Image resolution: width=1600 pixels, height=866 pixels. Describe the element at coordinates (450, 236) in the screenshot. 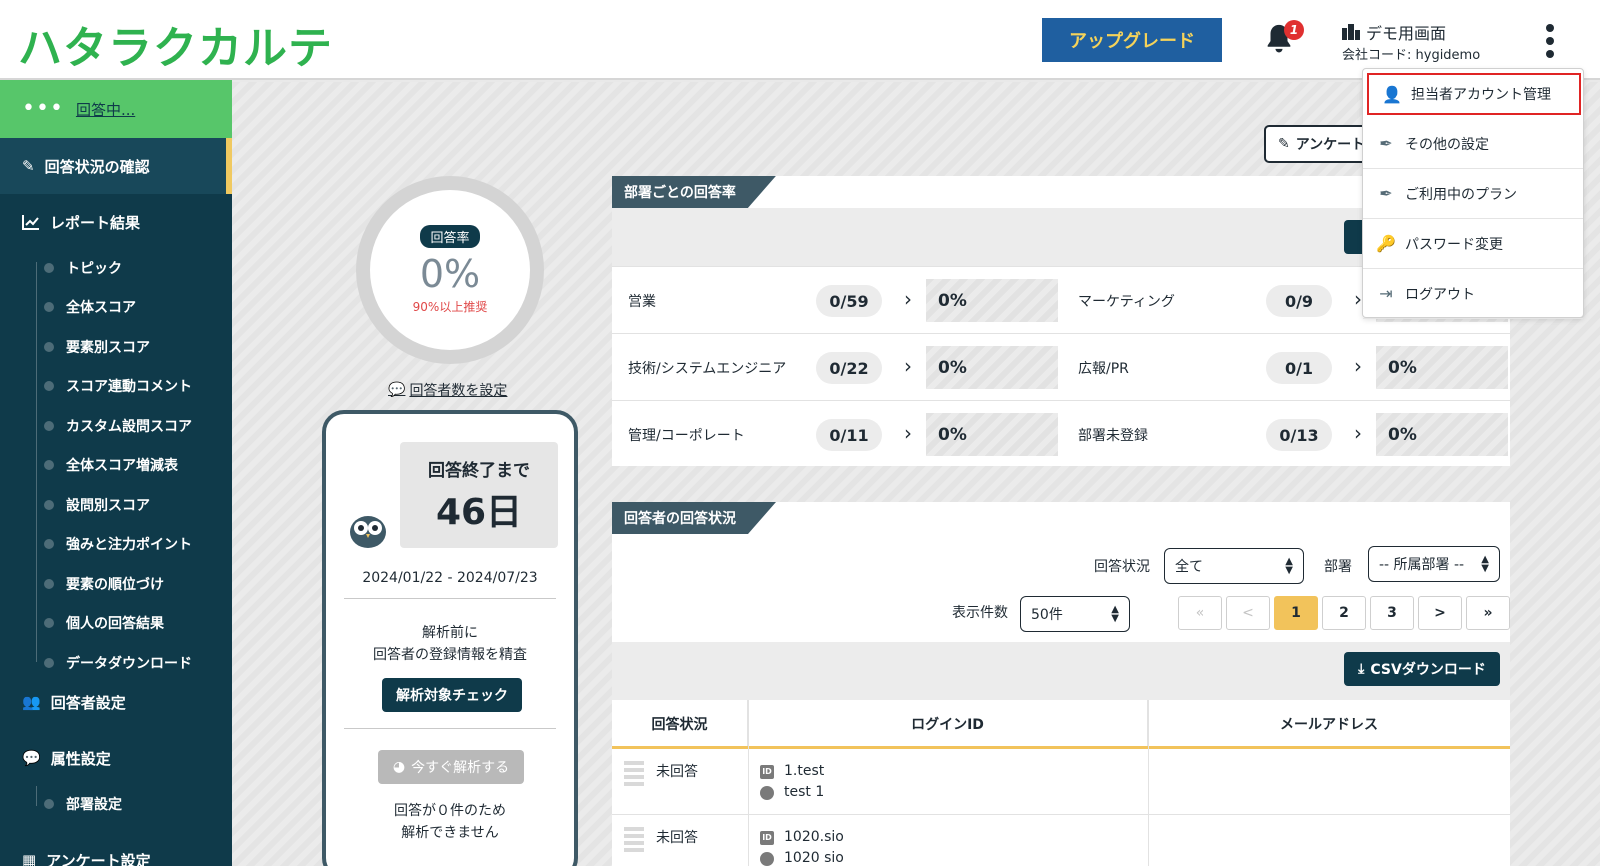

I see `rate-pill: 回答率` at that location.